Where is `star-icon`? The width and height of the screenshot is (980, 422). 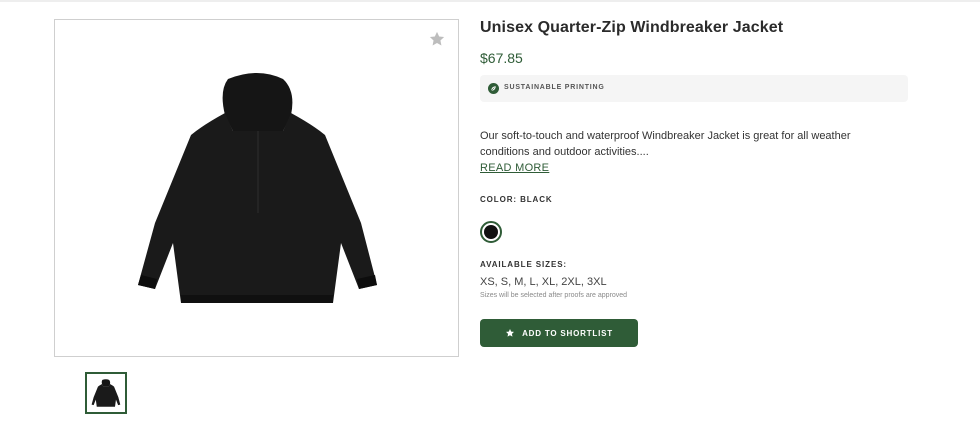 star-icon is located at coordinates (510, 333).